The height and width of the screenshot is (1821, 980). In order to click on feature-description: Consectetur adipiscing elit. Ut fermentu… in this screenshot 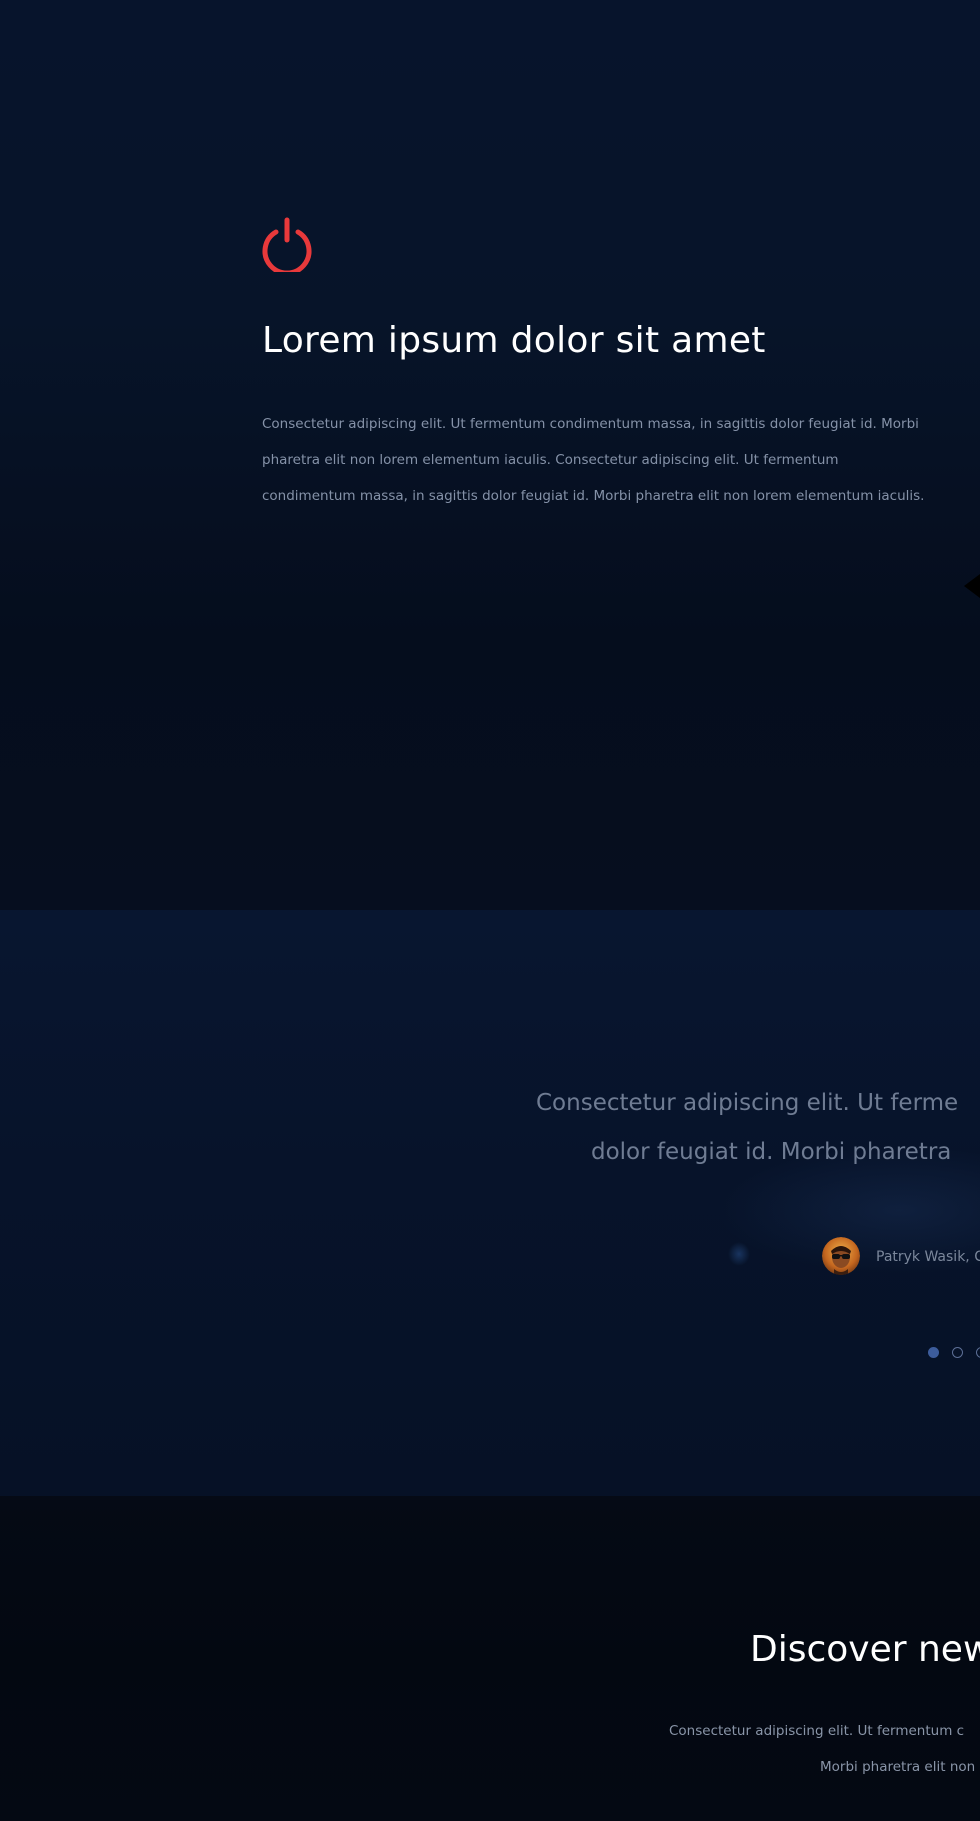, I will do `click(593, 460)`.